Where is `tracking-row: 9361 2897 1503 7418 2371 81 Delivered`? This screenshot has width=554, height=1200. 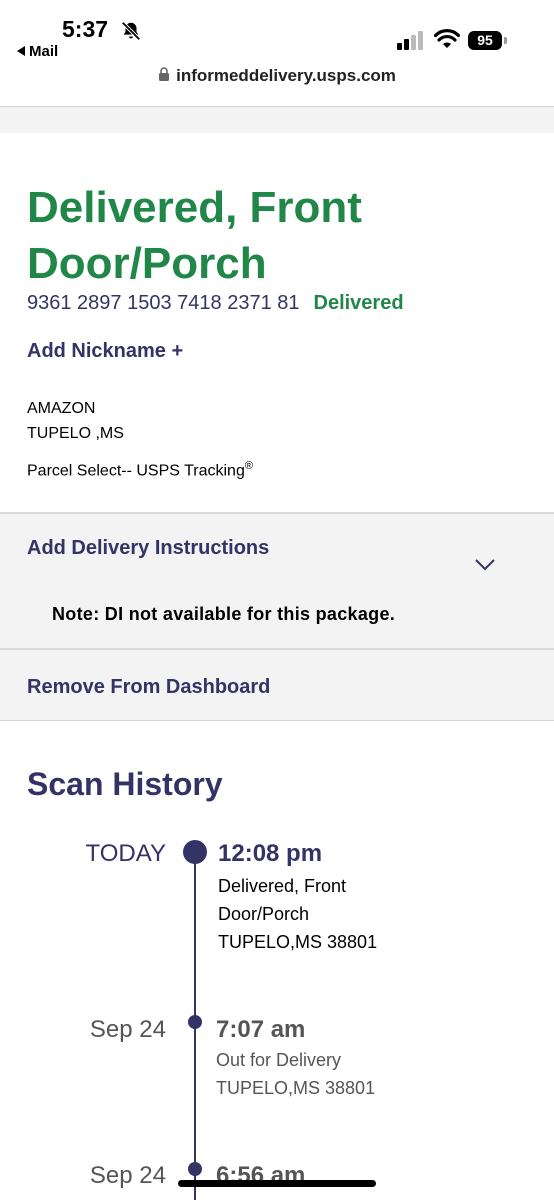 tracking-row: 9361 2897 1503 7418 2371 81 Delivered is located at coordinates (215, 303).